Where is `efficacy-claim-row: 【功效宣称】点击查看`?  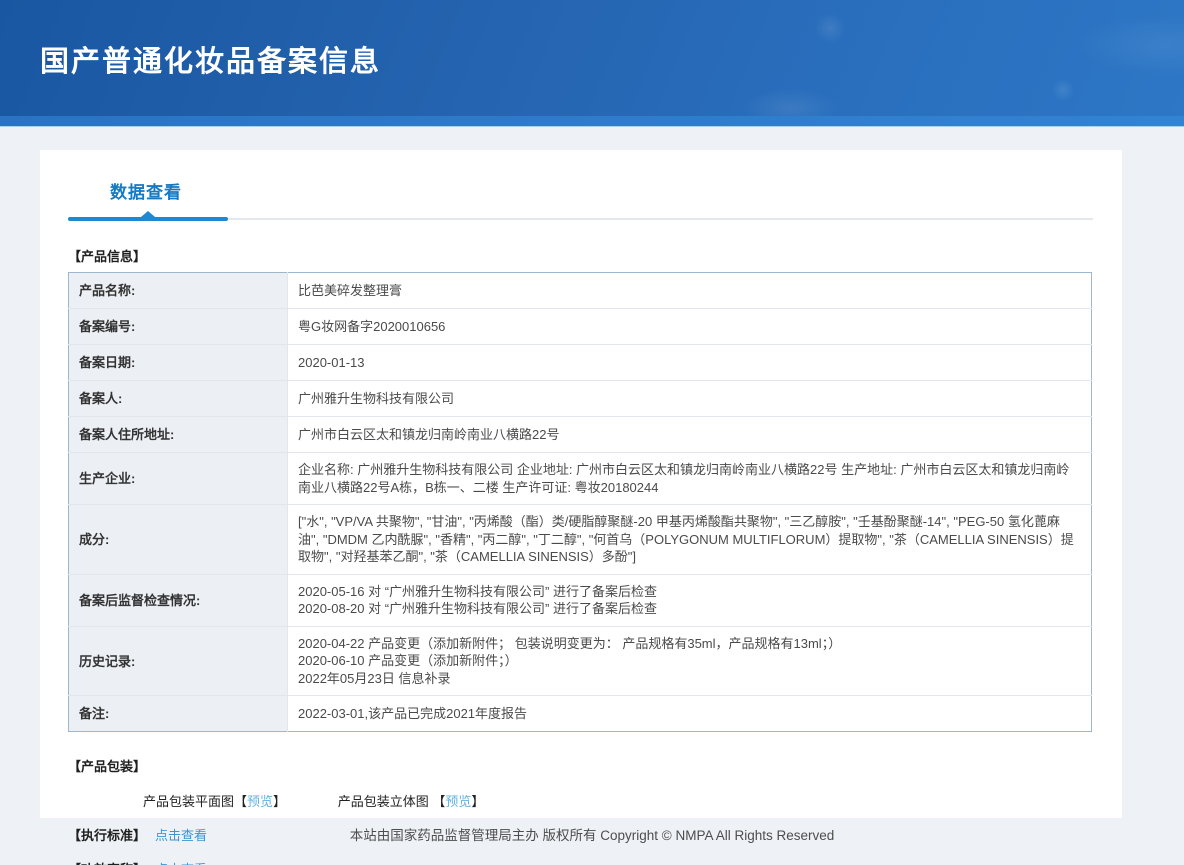
efficacy-claim-row: 【功效宣称】点击查看 is located at coordinates (580, 862).